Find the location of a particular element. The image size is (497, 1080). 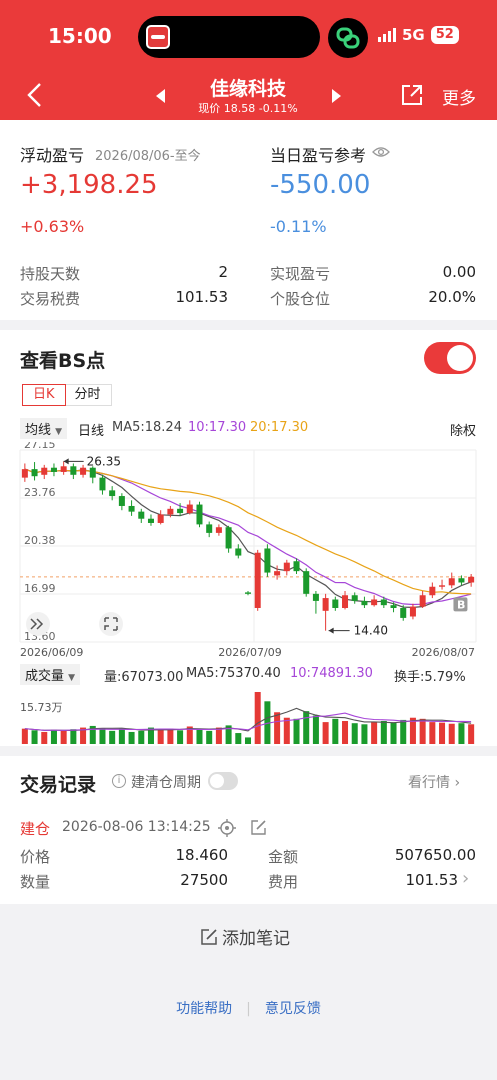

cycle-label: 建清仓周期 is located at coordinates (166, 783).